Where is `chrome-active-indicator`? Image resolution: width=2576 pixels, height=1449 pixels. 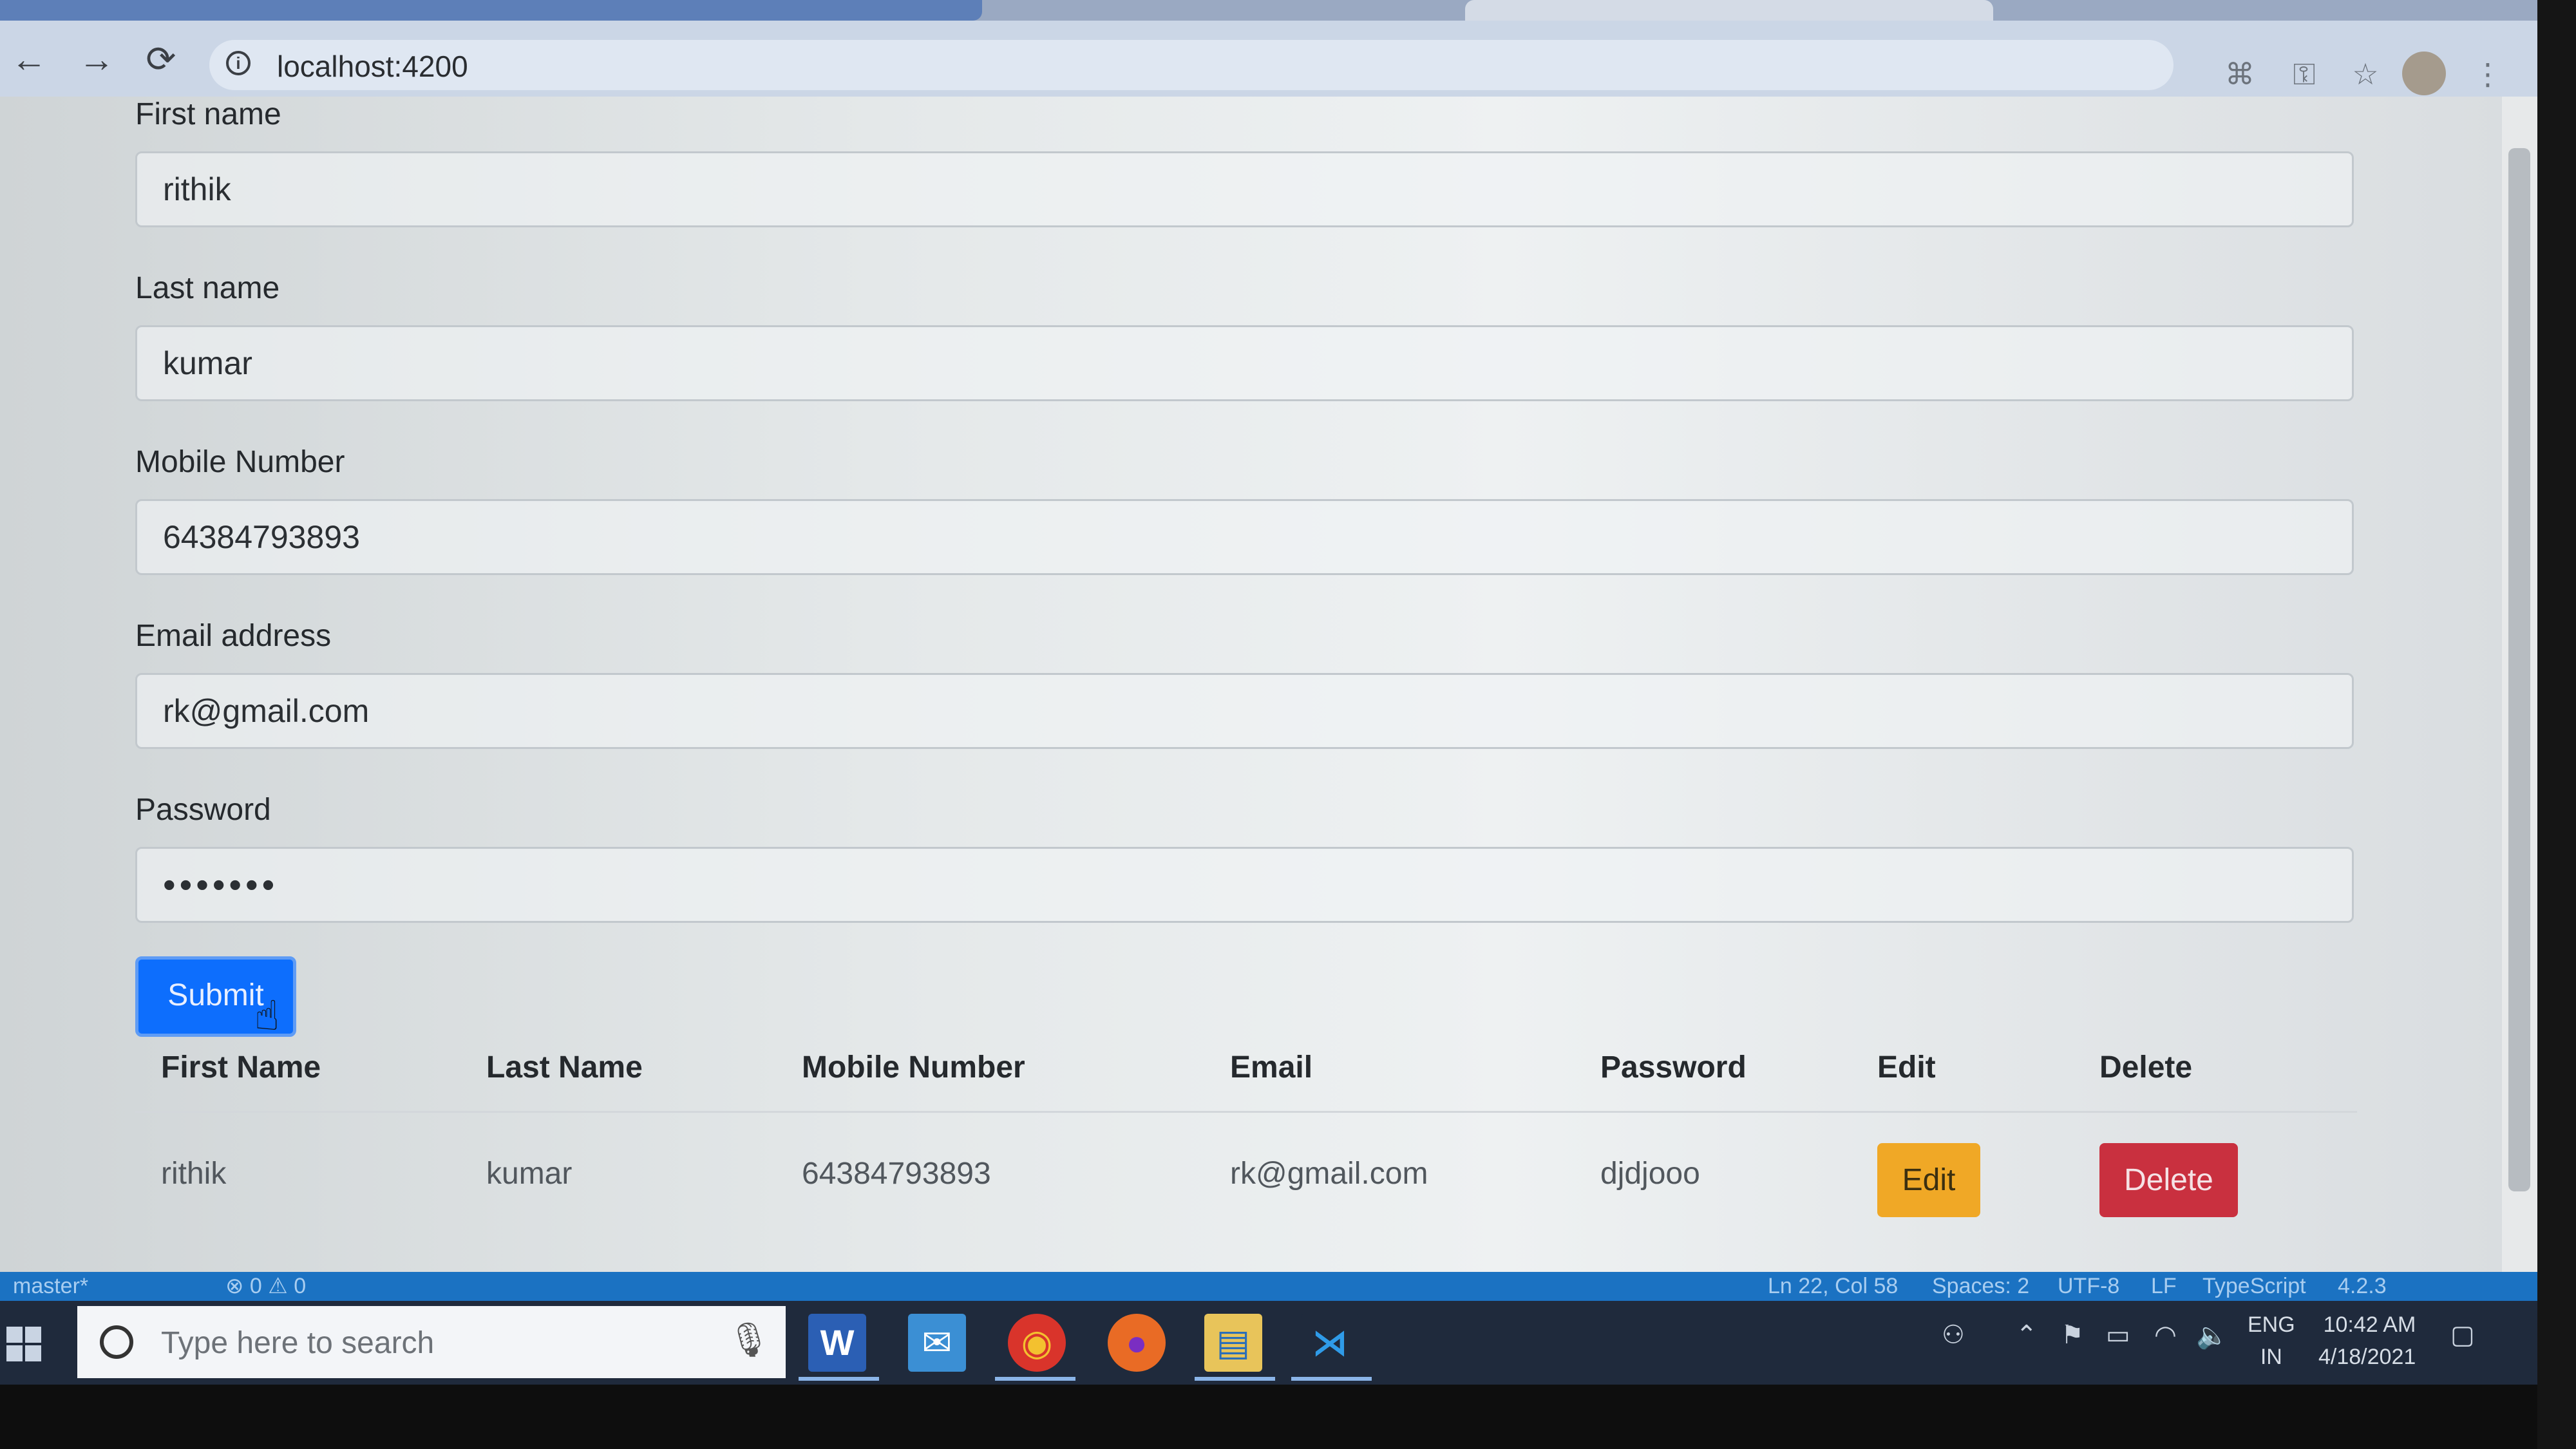 chrome-active-indicator is located at coordinates (1035, 1379).